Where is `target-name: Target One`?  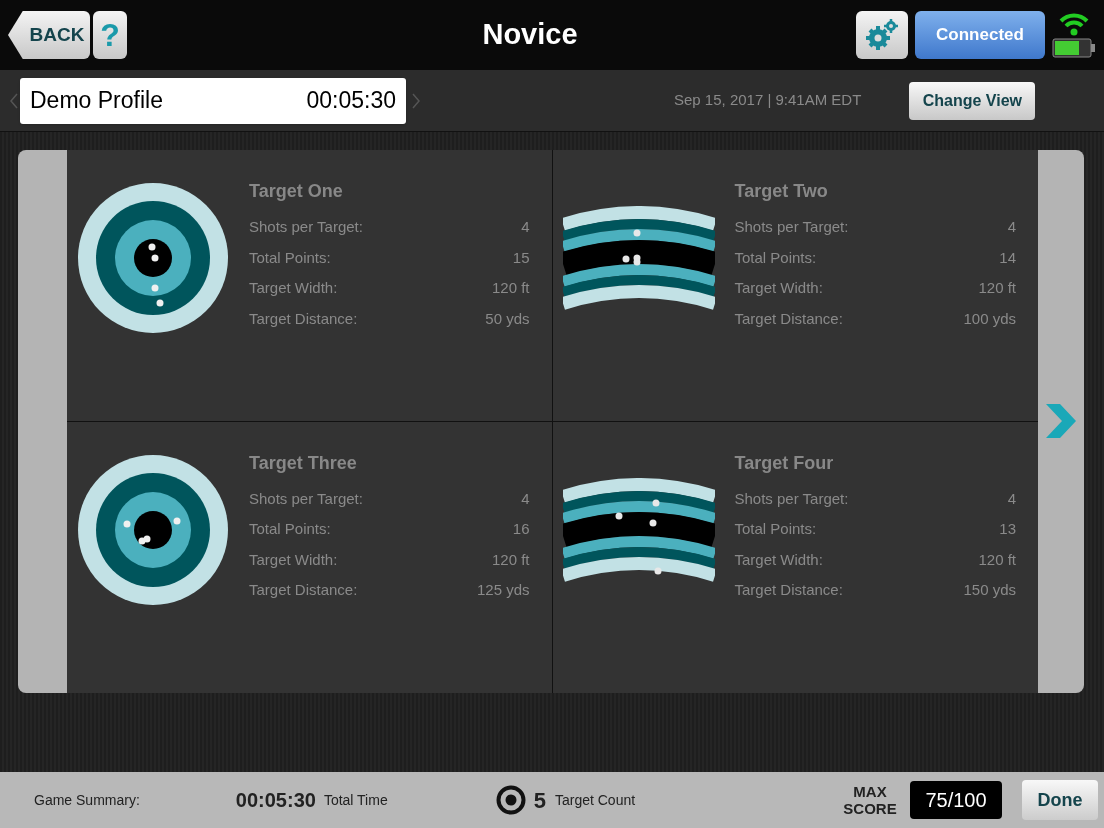
target-name: Target One is located at coordinates (296, 191).